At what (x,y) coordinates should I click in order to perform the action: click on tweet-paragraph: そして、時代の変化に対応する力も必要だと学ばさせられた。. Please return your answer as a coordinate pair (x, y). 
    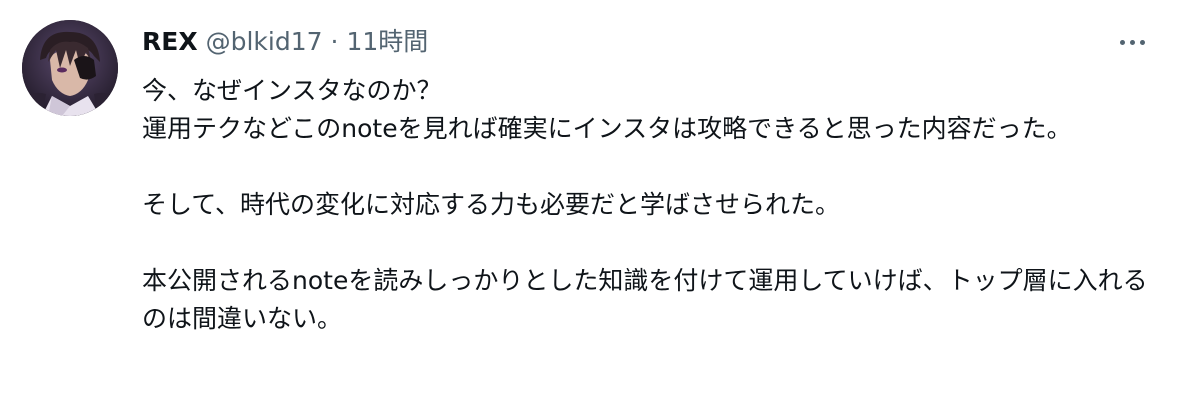
    Looking at the image, I should click on (491, 204).